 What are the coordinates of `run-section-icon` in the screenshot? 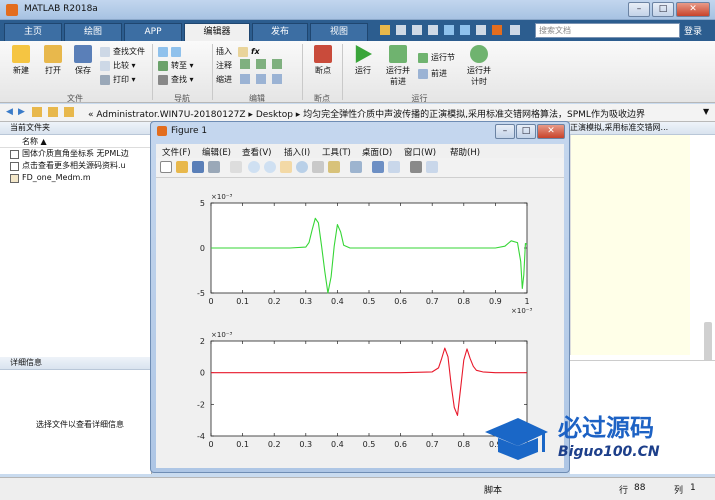 It's located at (423, 57).